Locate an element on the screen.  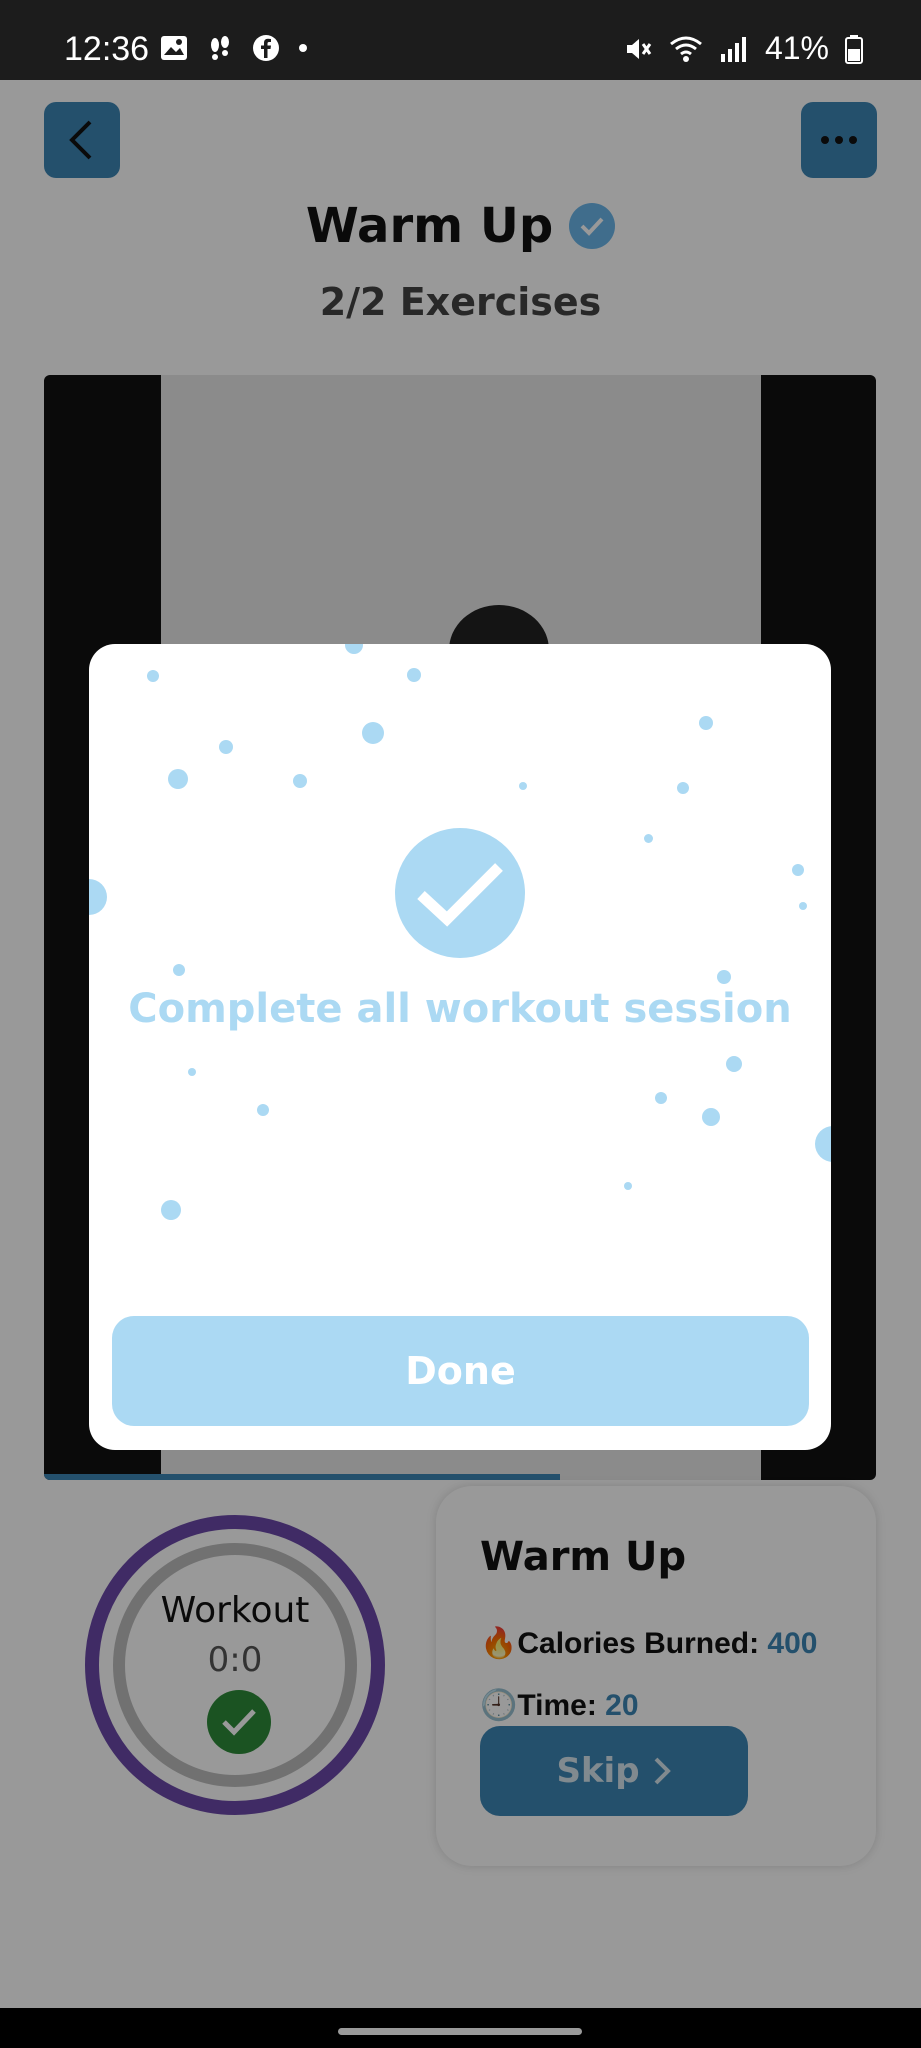
success-check-icon is located at coordinates (460, 893).